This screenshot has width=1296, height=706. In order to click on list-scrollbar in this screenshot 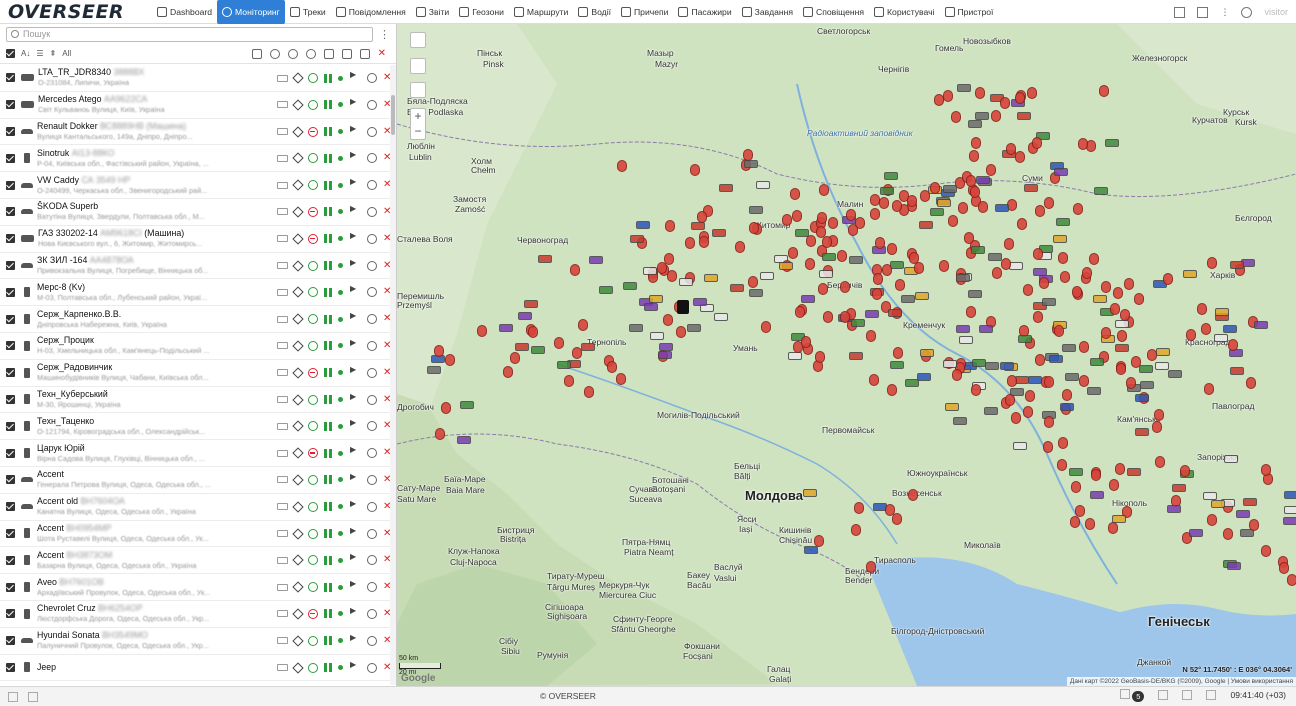, I will do `click(393, 375)`.